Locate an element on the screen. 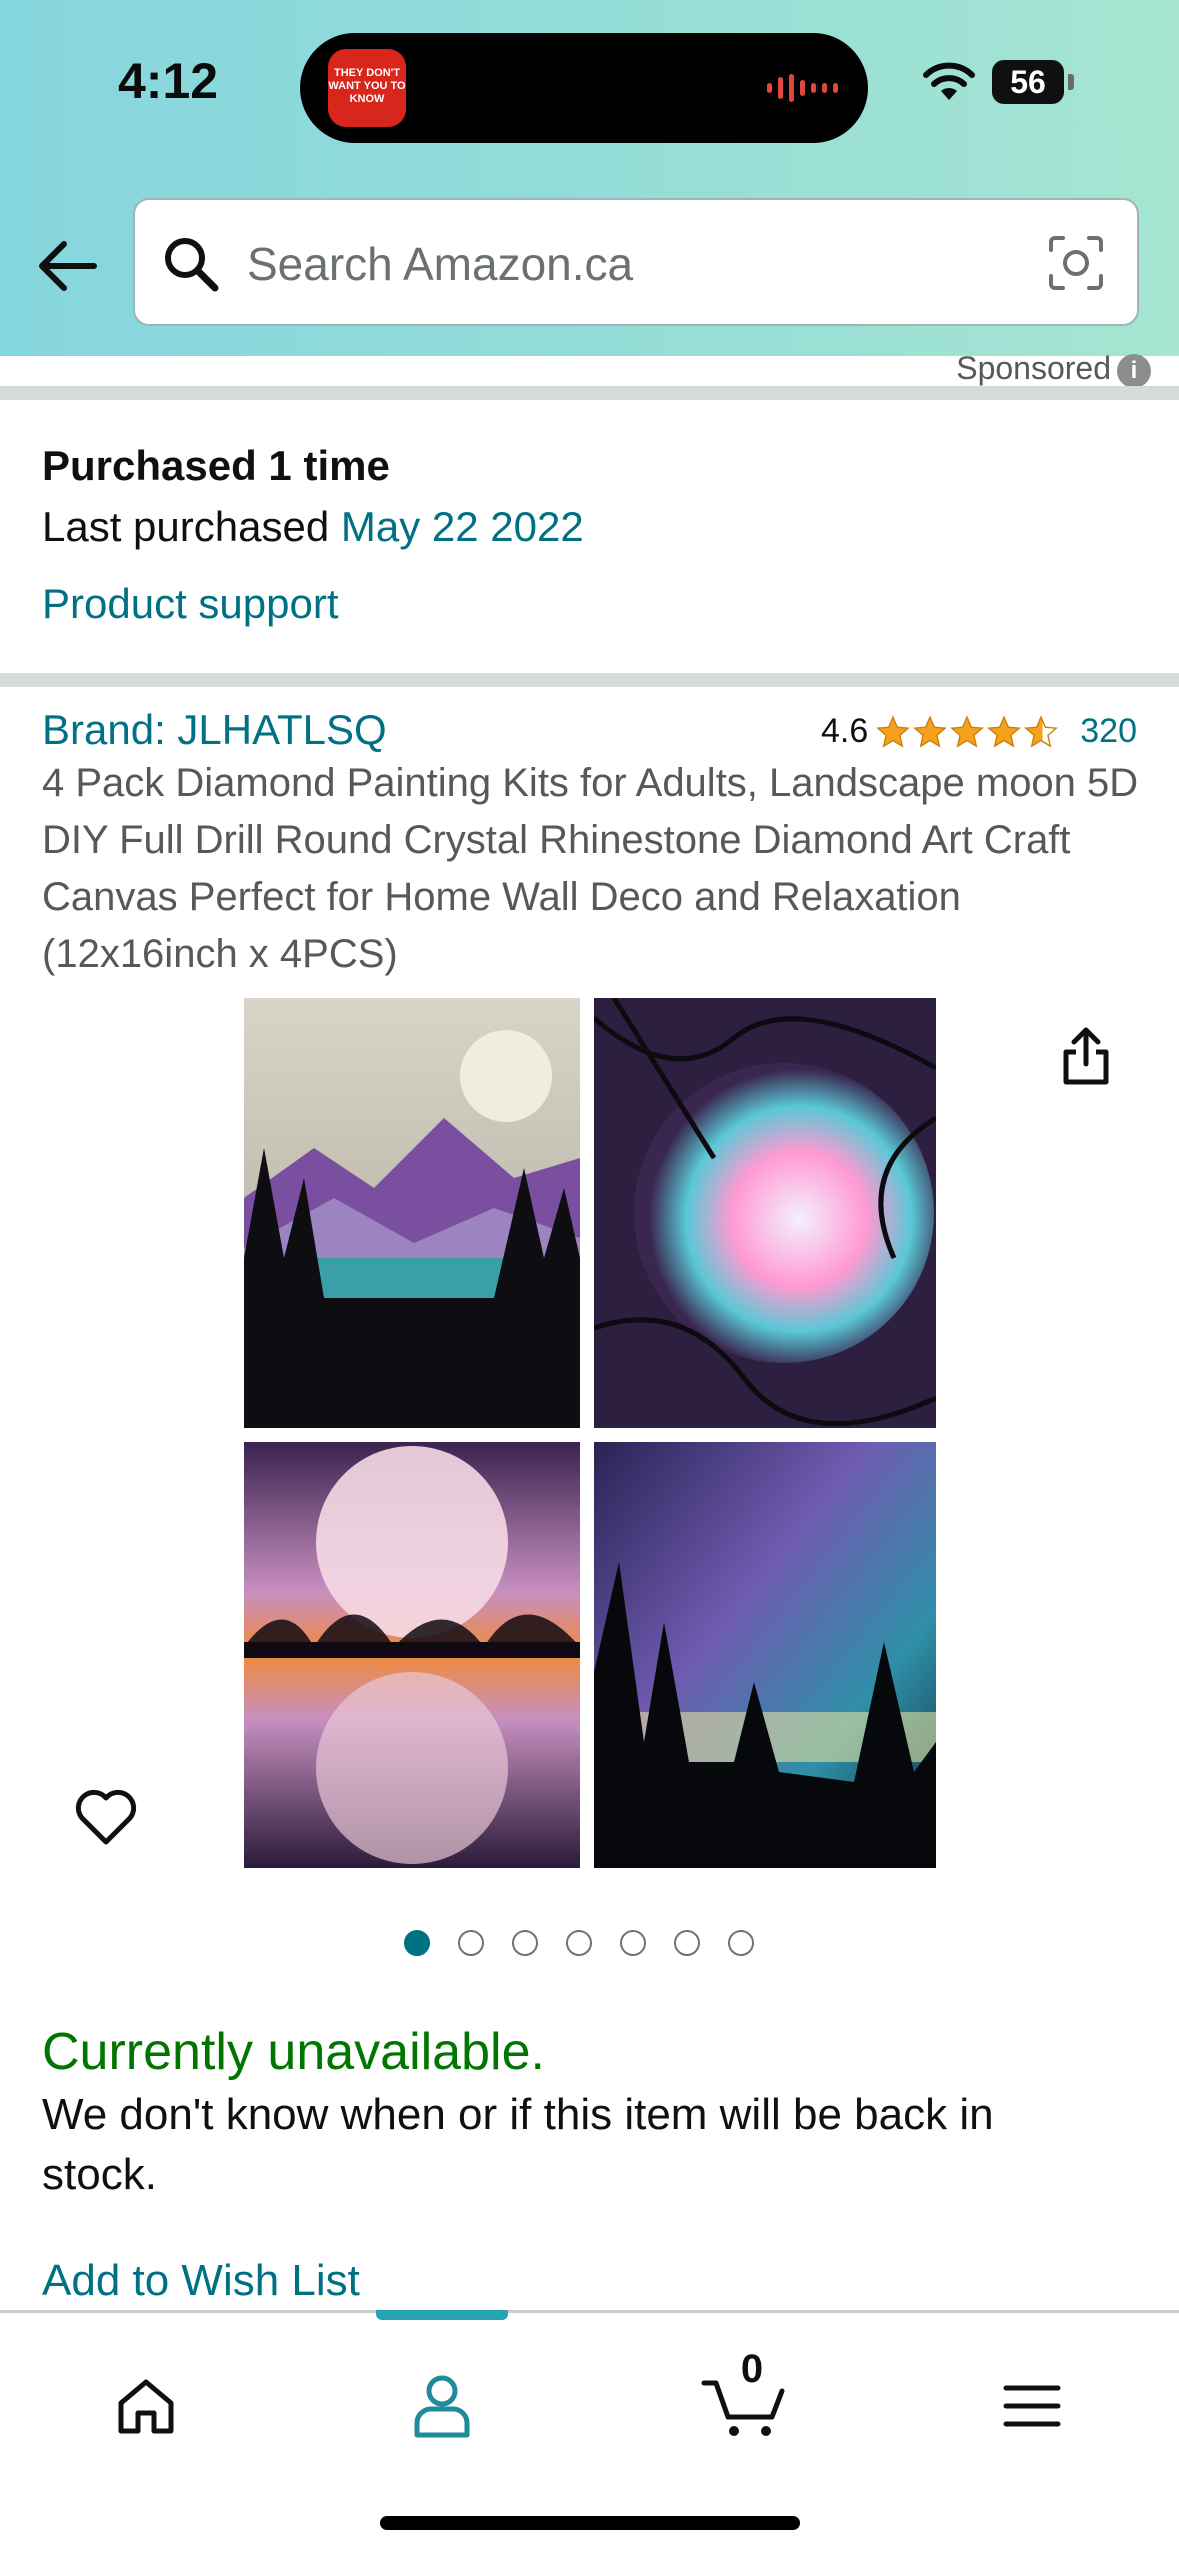 The height and width of the screenshot is (2559, 1179). rating-summary: 4.6 320 is located at coordinates (979, 731).